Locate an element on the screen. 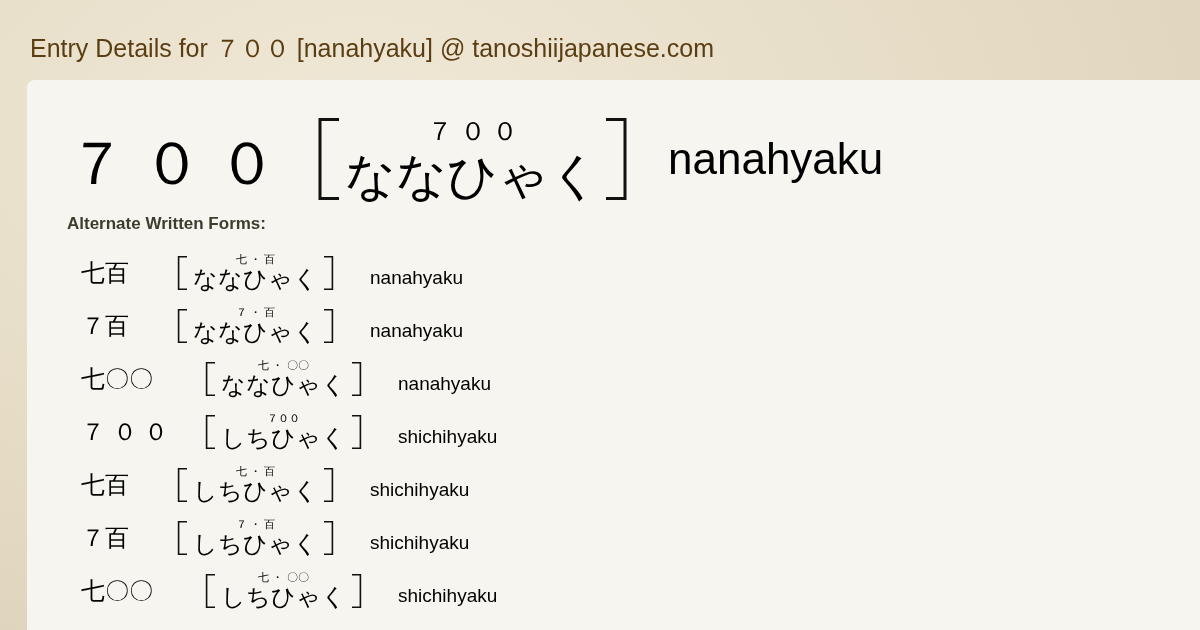 Image resolution: width=1200 pixels, height=630 pixels. page-title: Entry Details for ７００ [nanahyaku] @ tanoshiijapanese.com is located at coordinates (372, 48).